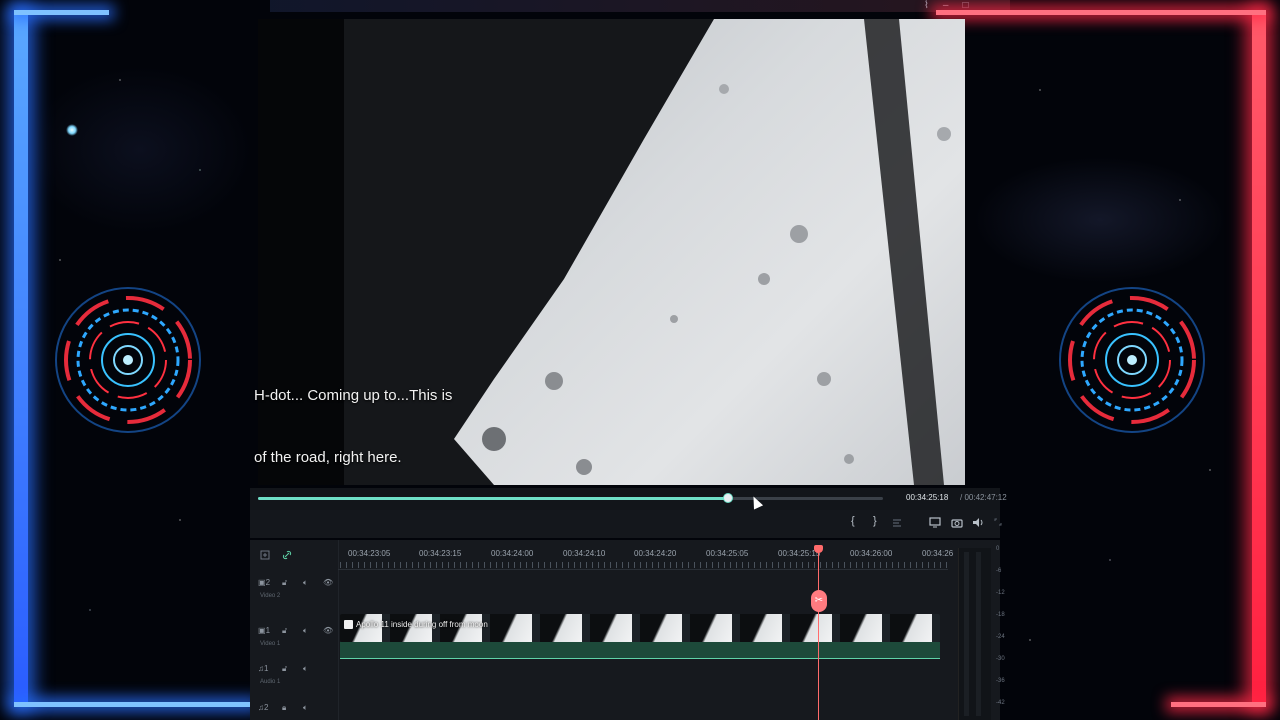  What do you see at coordinates (998, 549) in the screenshot?
I see `meter-label: 0` at bounding box center [998, 549].